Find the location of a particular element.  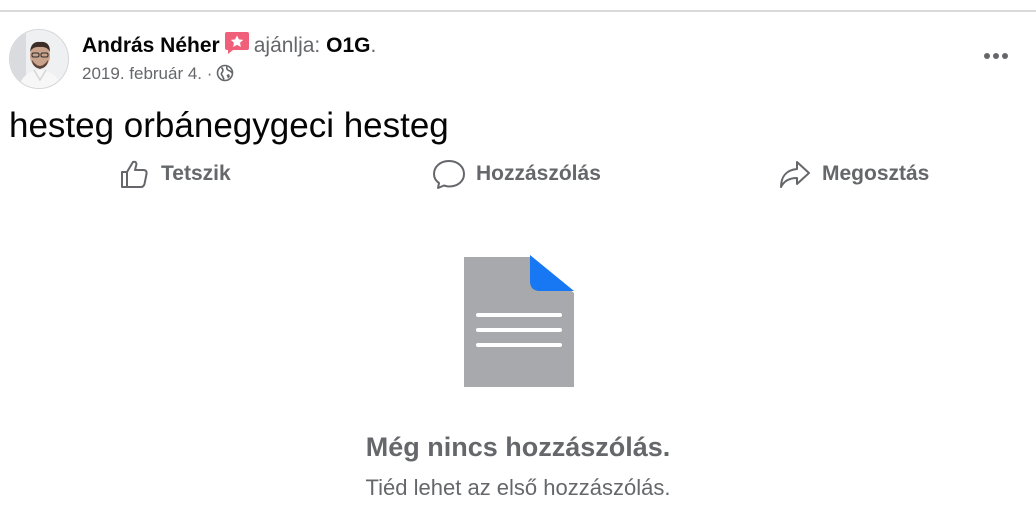

globe-icon is located at coordinates (223, 73).